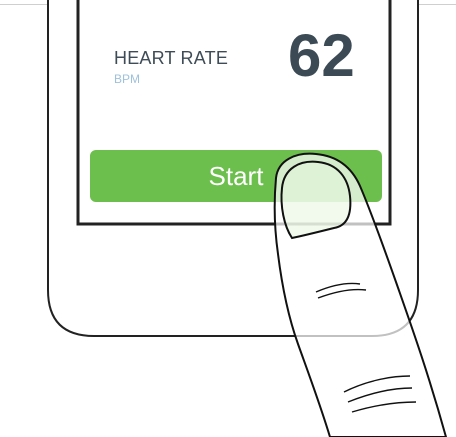 The height and width of the screenshot is (437, 456). Describe the element at coordinates (171, 58) in the screenshot. I see `heart-rate-label: HEART RATE` at that location.